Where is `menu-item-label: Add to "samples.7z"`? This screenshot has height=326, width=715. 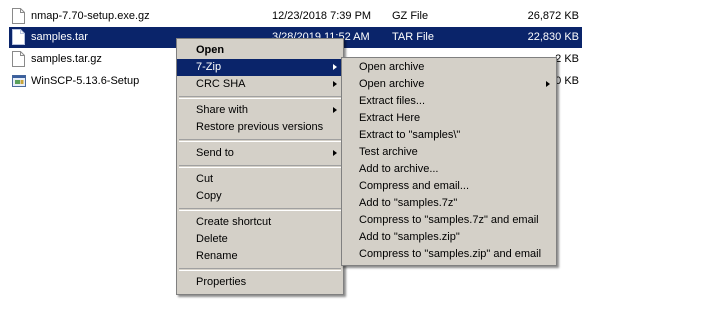
menu-item-label: Add to "samples.7z" is located at coordinates (408, 203).